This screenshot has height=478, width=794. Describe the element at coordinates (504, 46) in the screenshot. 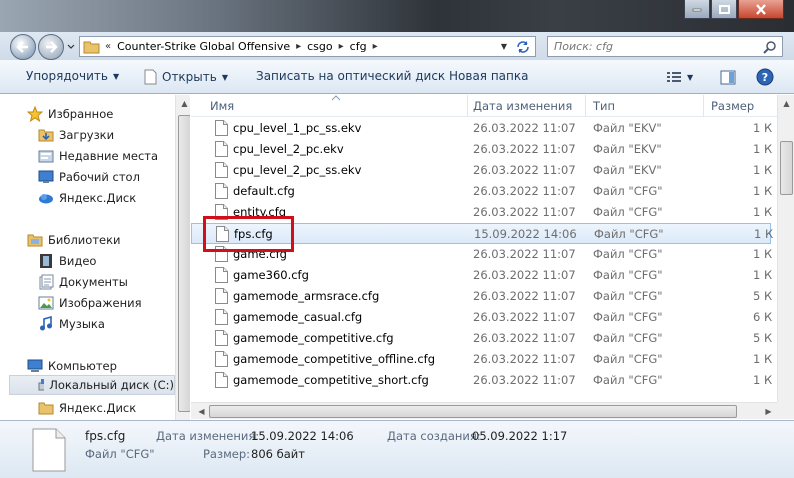

I see `address-dropdown-icon: ▼` at that location.